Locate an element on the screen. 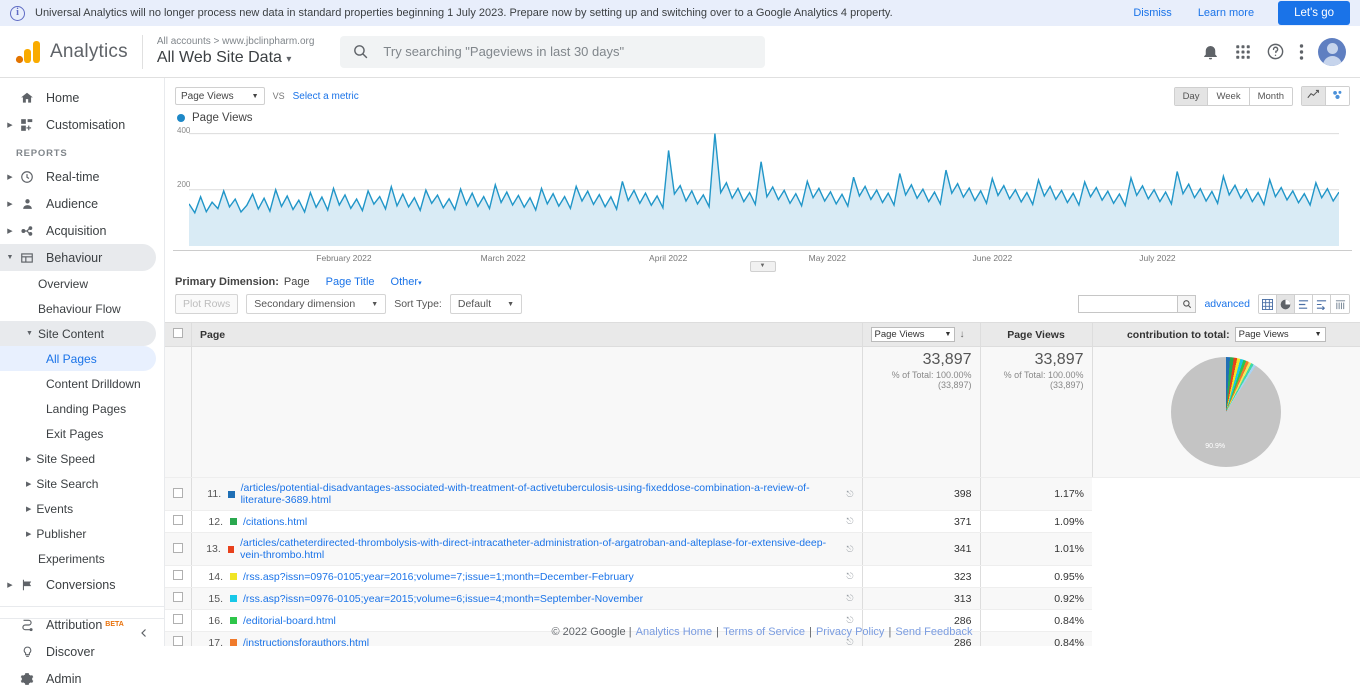 The height and width of the screenshot is (692, 1360). chevron-down-icon: ▾ is located at coordinates (288, 59).